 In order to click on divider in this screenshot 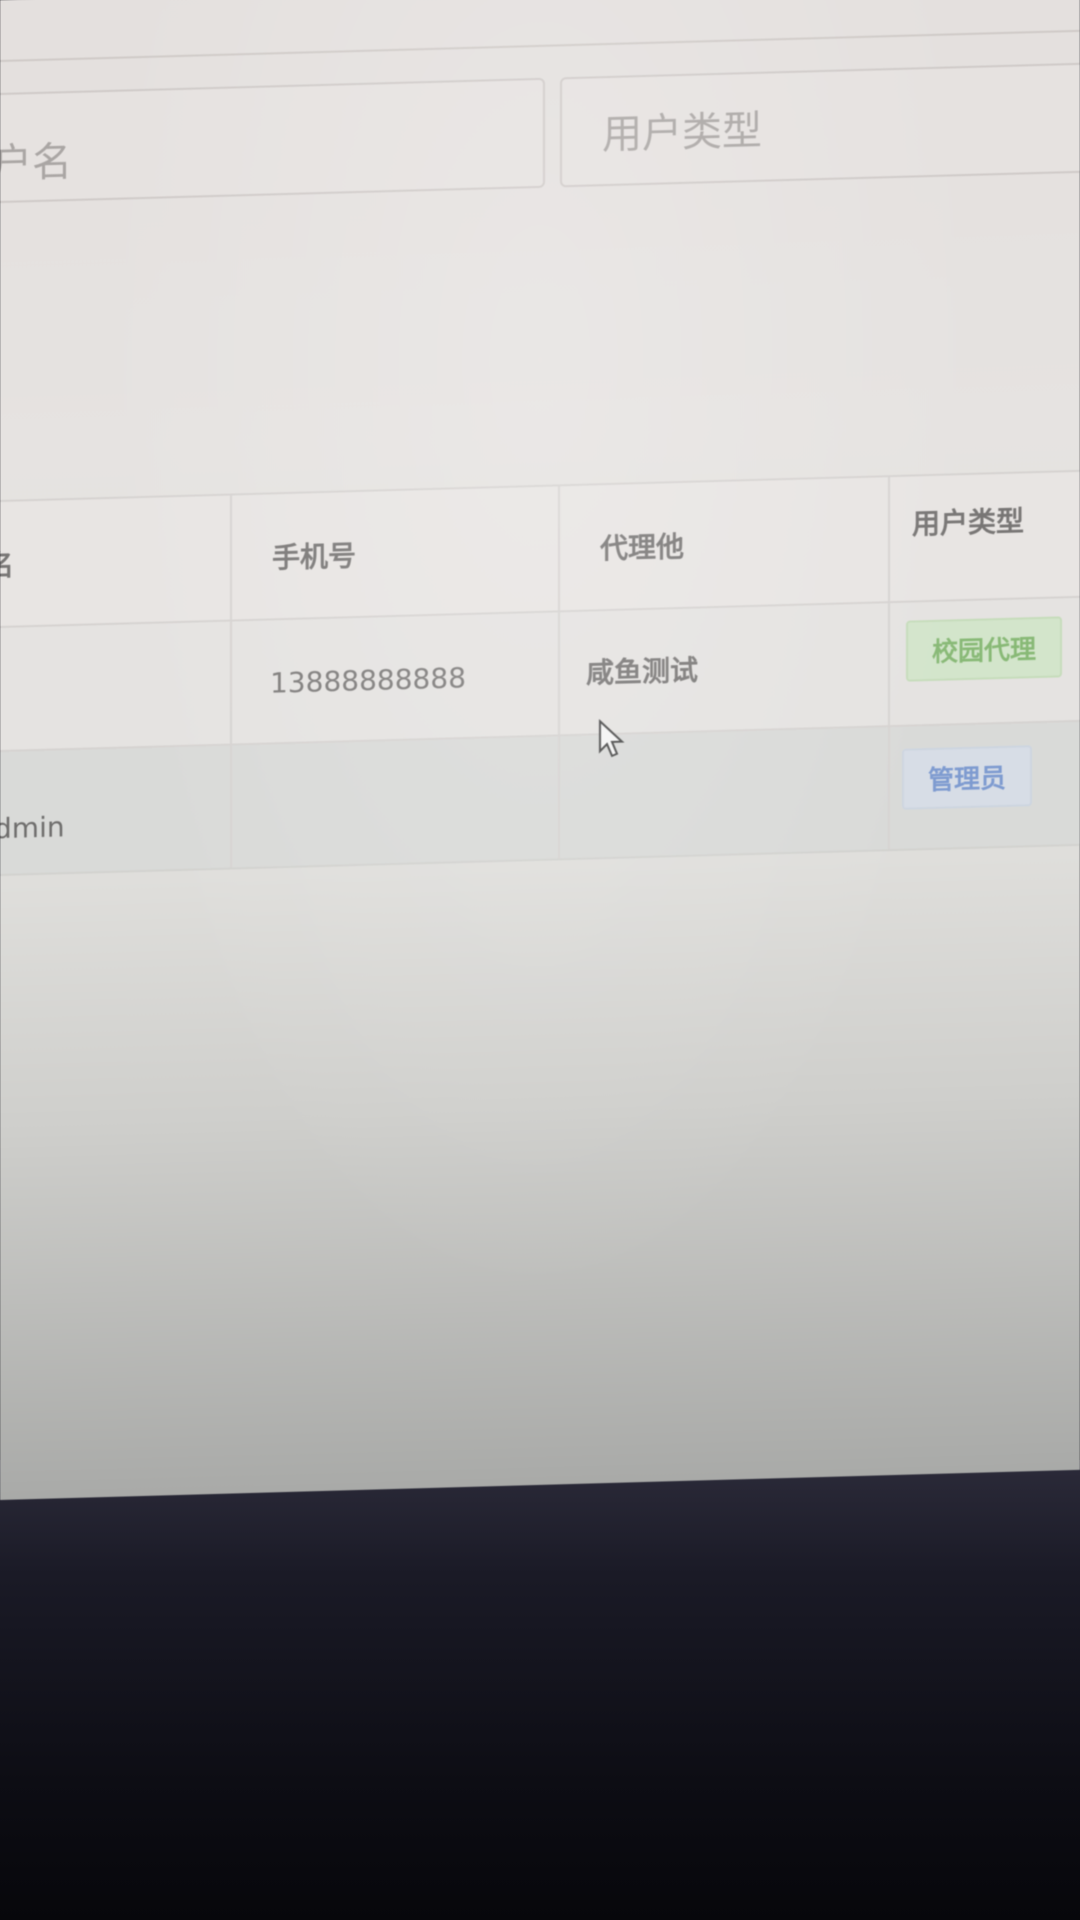, I will do `click(540, 45)`.